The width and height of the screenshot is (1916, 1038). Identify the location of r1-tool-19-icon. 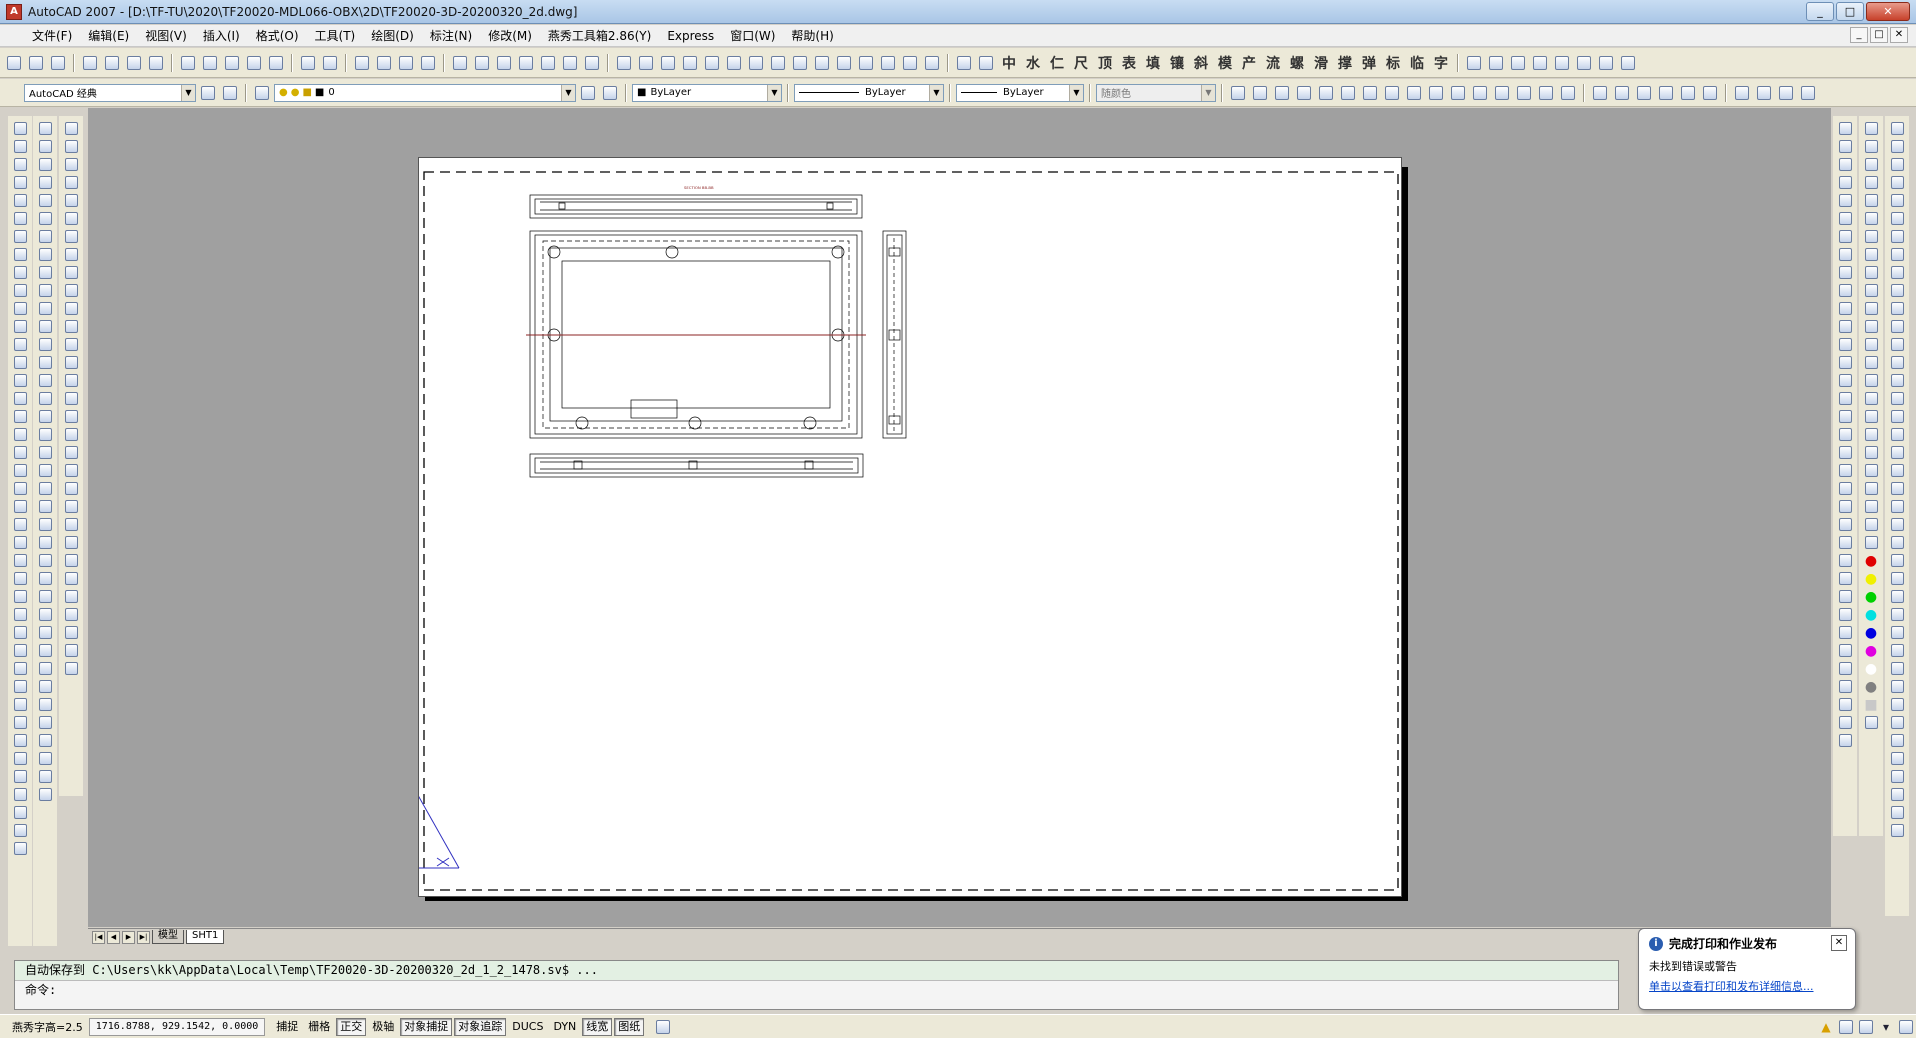
(1845, 452).